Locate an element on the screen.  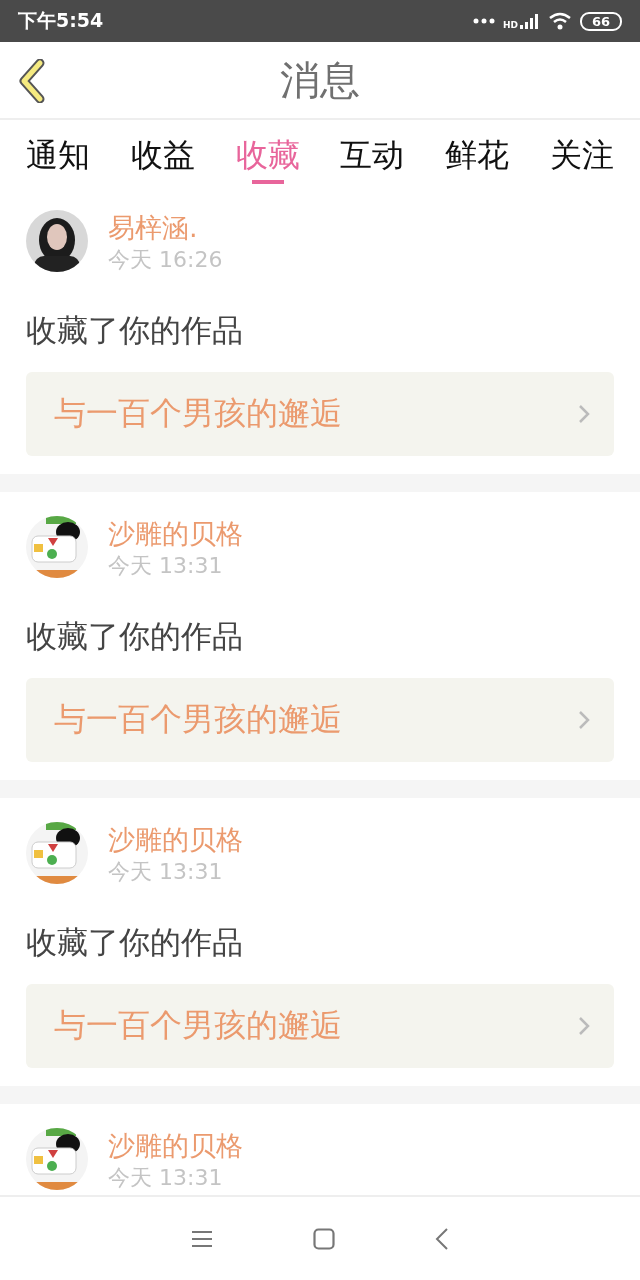
tab: 互动 is located at coordinates (372, 155).